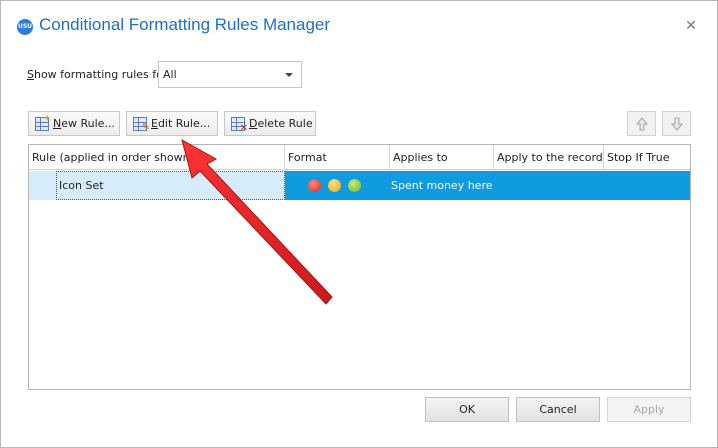 This screenshot has height=448, width=718. What do you see at coordinates (441, 185) in the screenshot?
I see `applies-to-cell: Spent money here` at bounding box center [441, 185].